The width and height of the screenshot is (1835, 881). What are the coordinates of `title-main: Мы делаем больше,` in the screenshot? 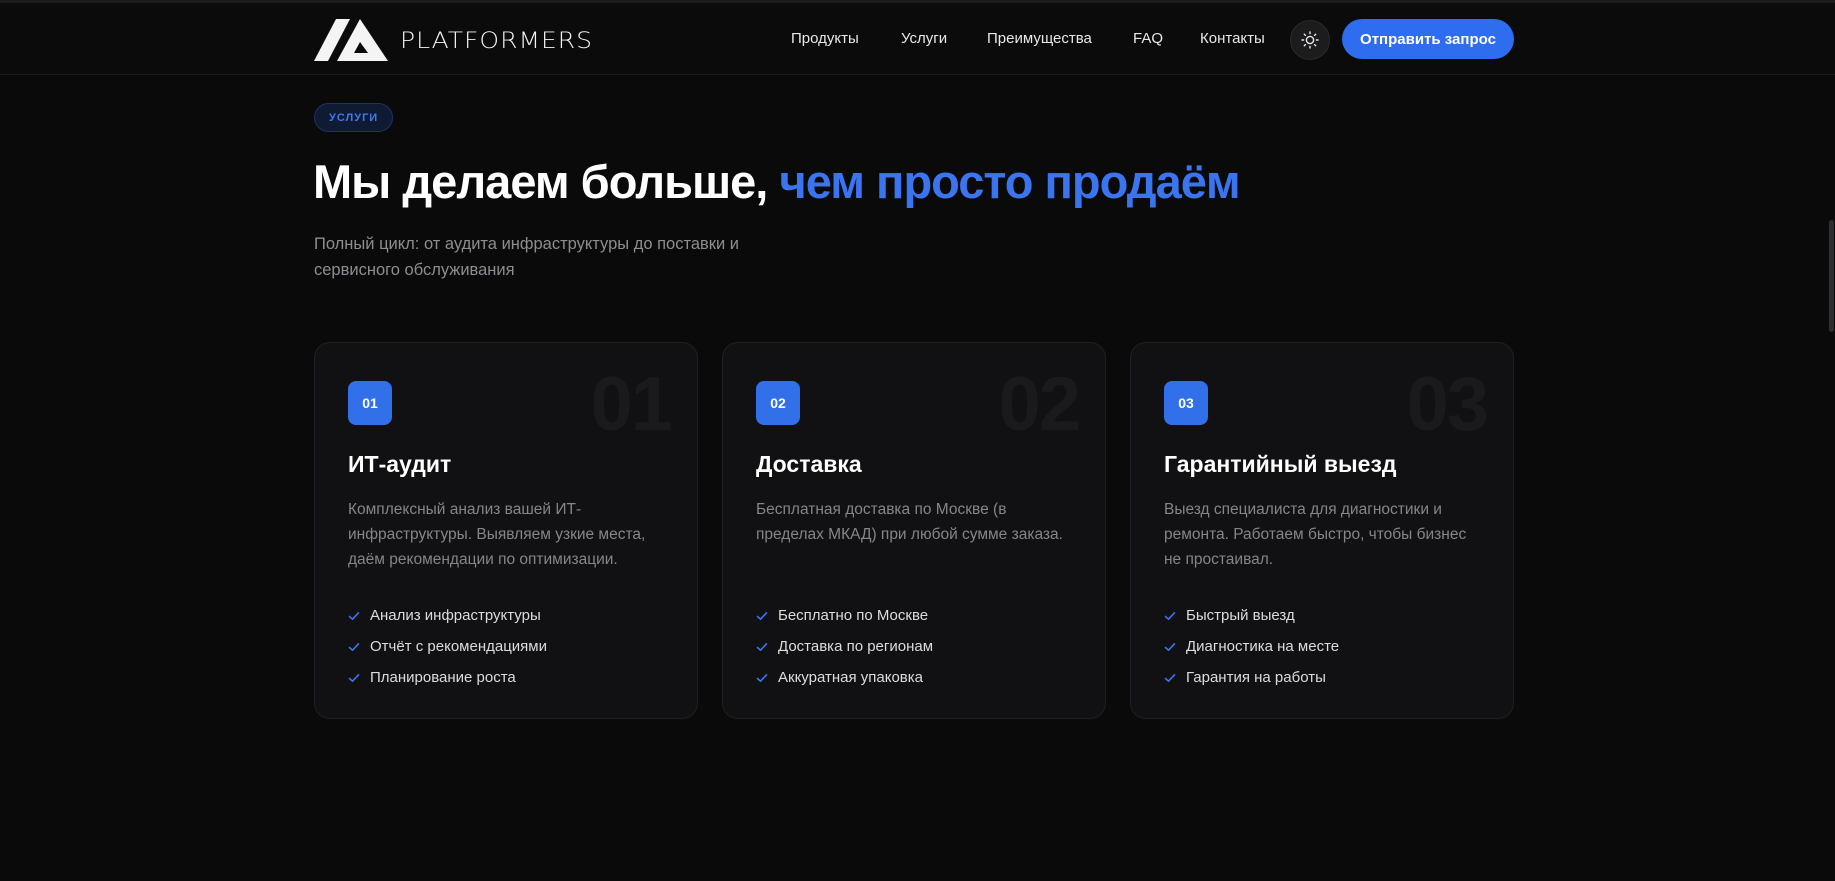 It's located at (546, 181).